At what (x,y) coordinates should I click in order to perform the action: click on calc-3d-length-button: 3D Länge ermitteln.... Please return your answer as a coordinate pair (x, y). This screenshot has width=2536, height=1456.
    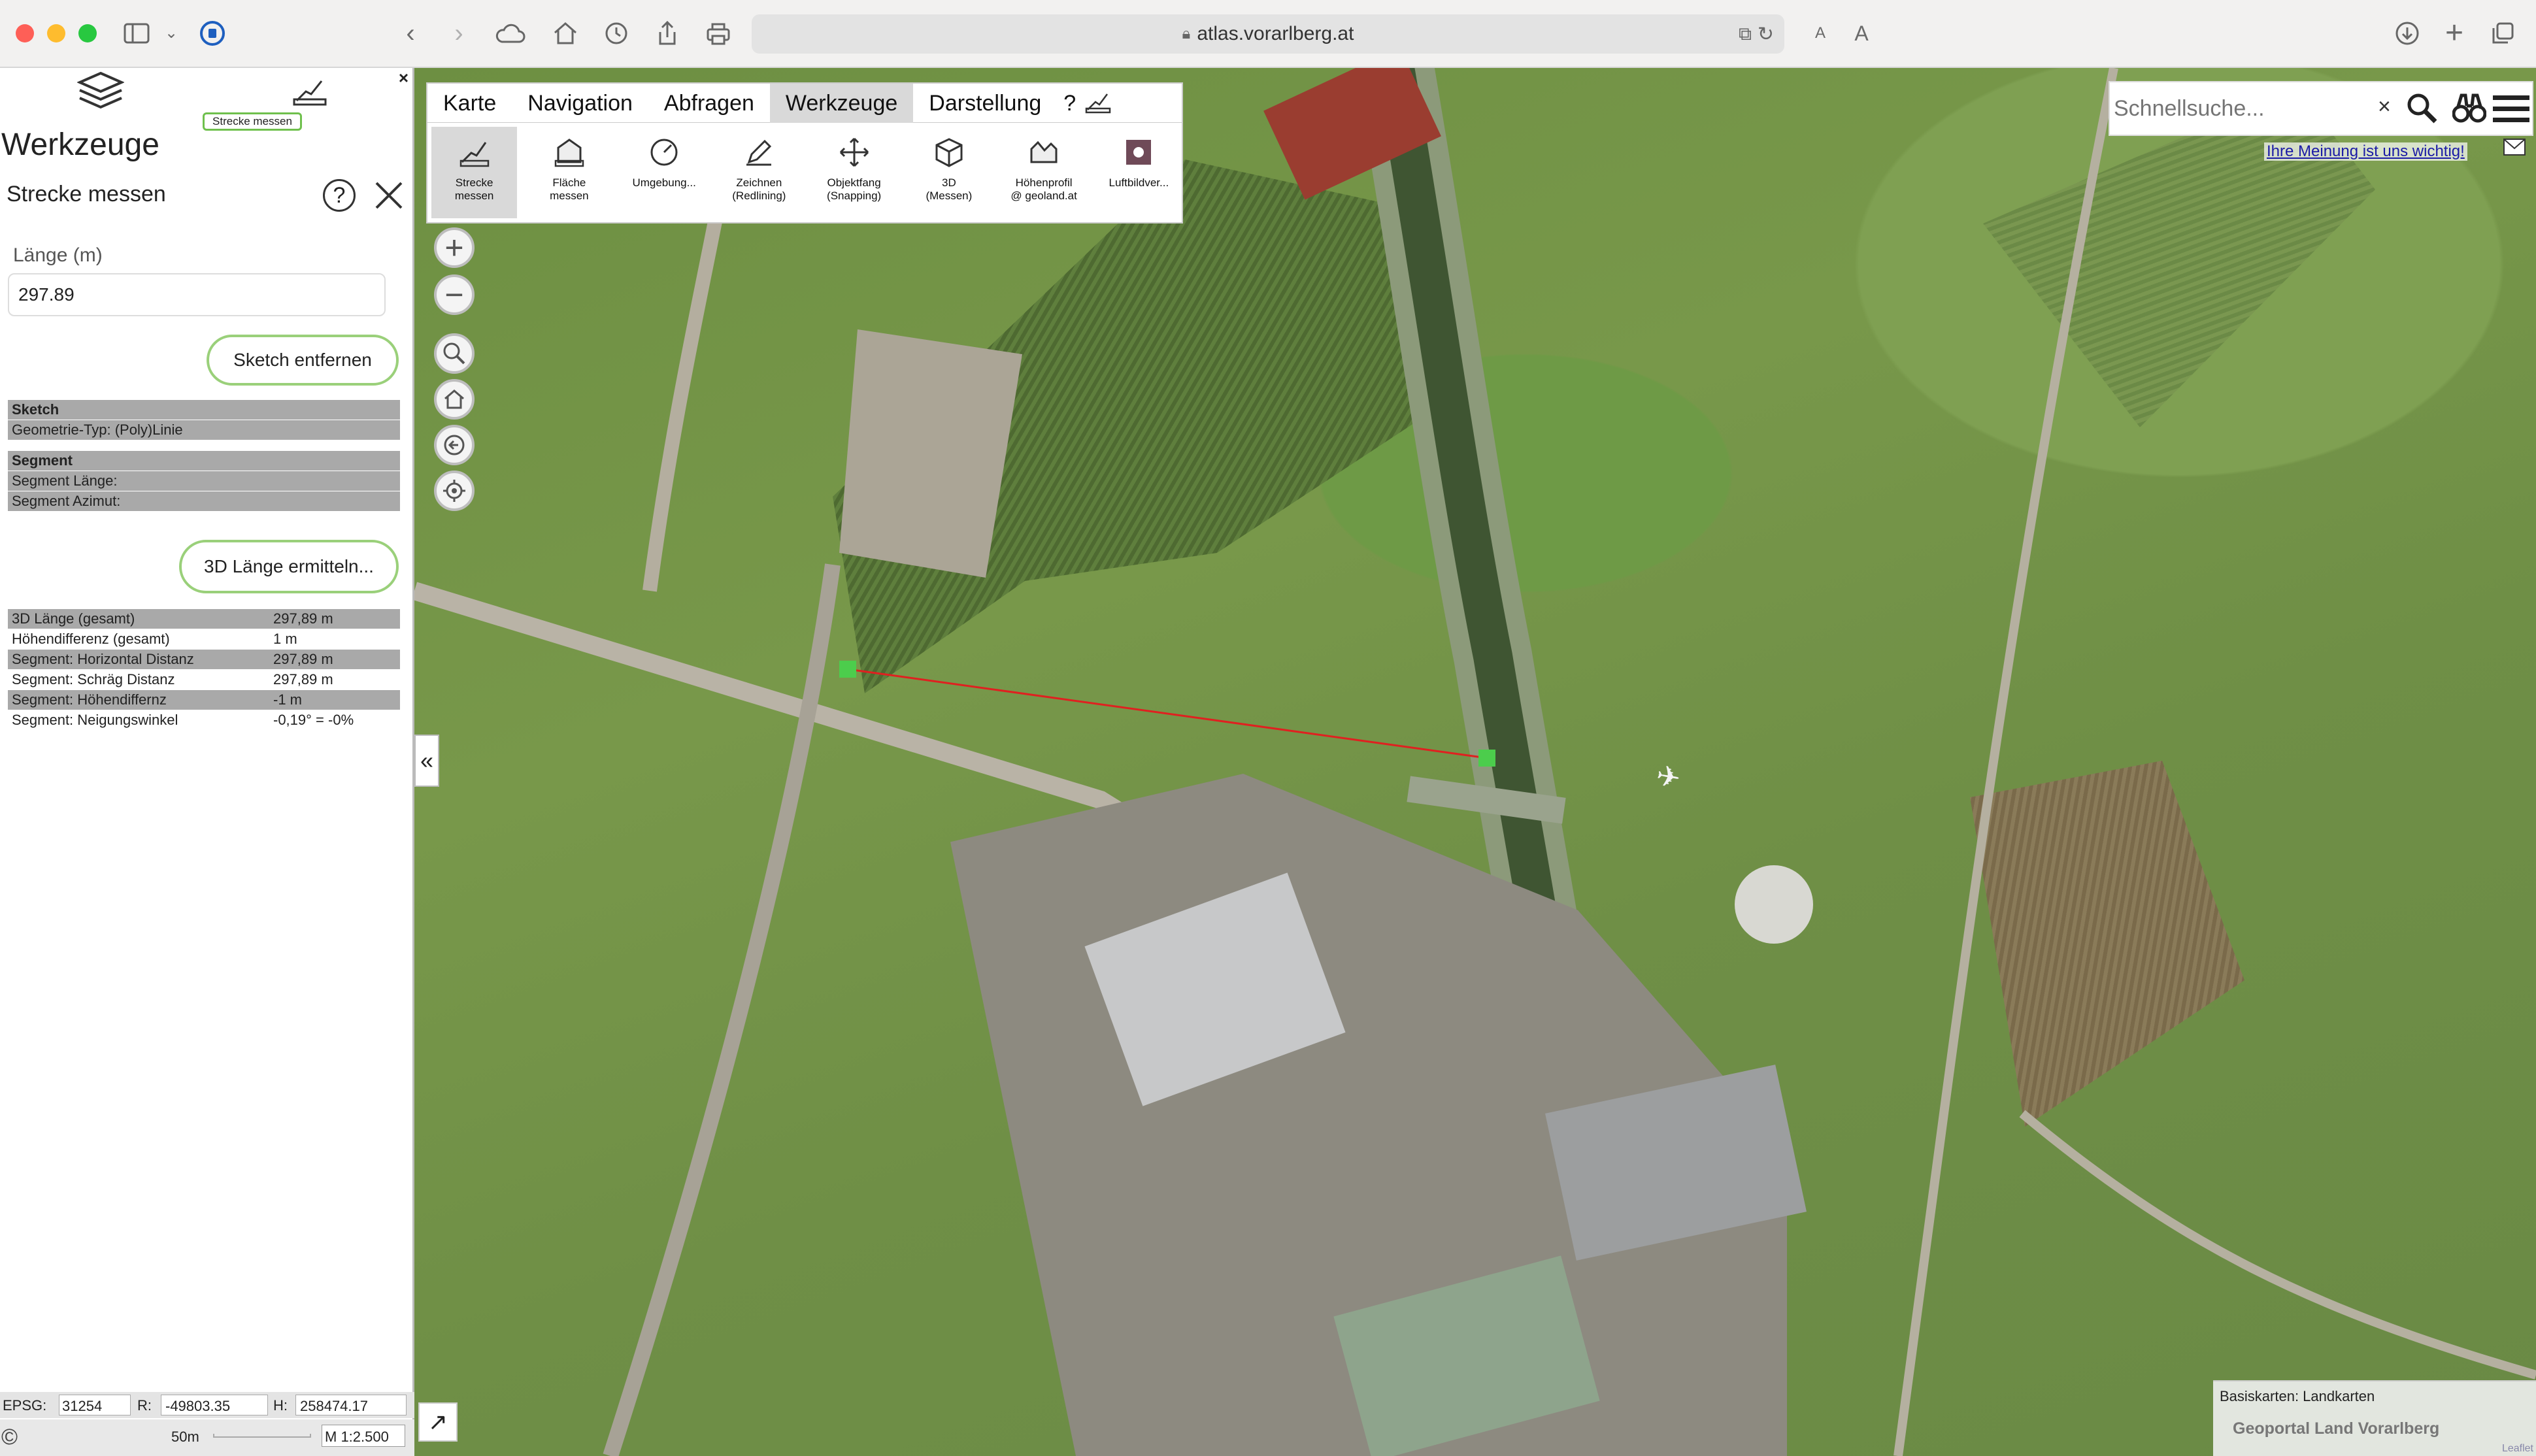
    Looking at the image, I should click on (289, 566).